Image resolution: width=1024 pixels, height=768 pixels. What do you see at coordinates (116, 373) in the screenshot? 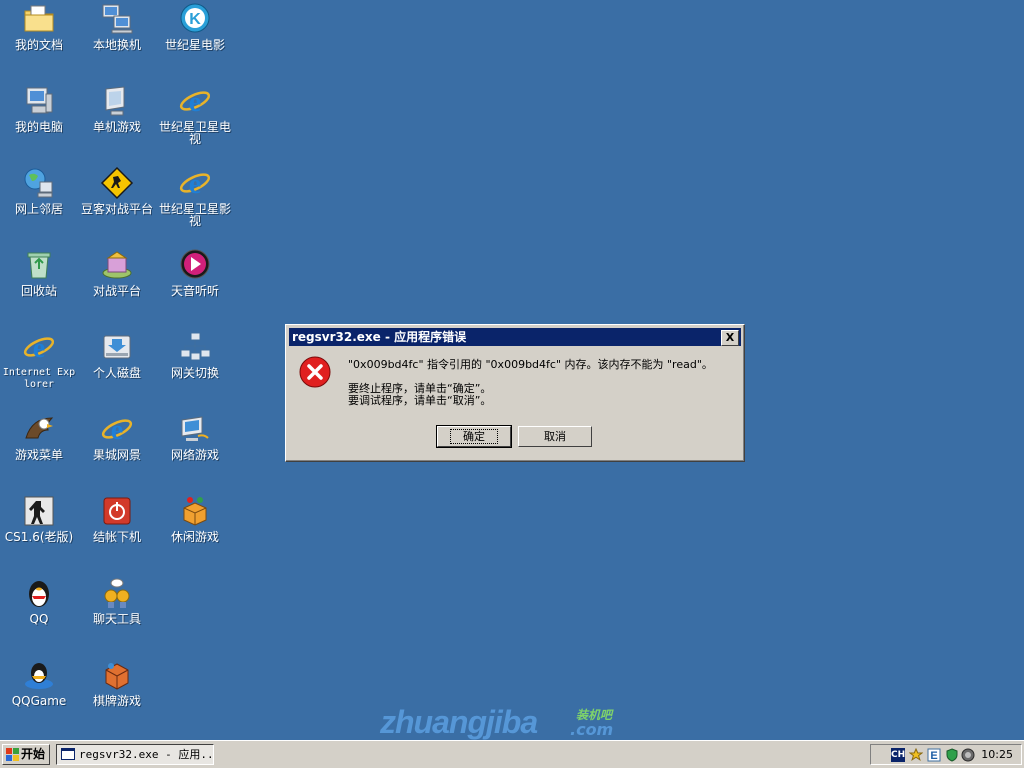
I see `desktop-icon-label: 个人磁盘` at bounding box center [116, 373].